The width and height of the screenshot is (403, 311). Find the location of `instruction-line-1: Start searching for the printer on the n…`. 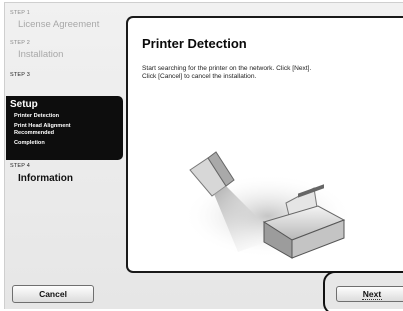

instruction-line-1: Start searching for the printer on the n… is located at coordinates (227, 68).